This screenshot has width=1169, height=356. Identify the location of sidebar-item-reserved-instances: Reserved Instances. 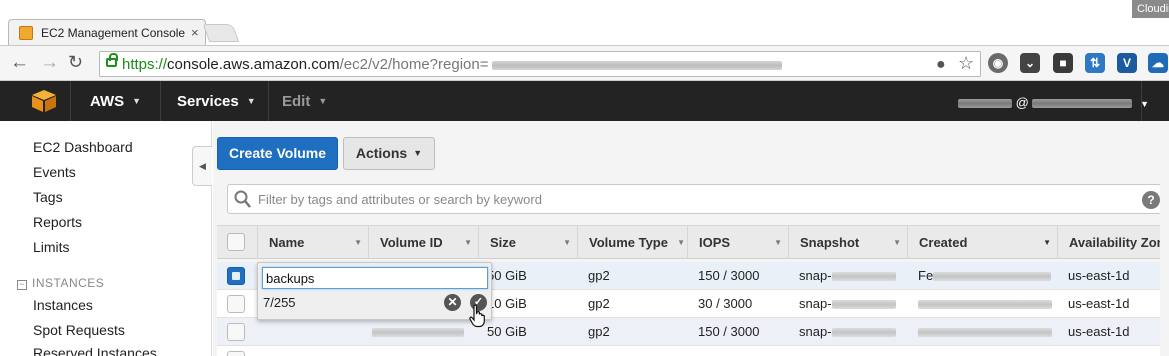
(95, 350).